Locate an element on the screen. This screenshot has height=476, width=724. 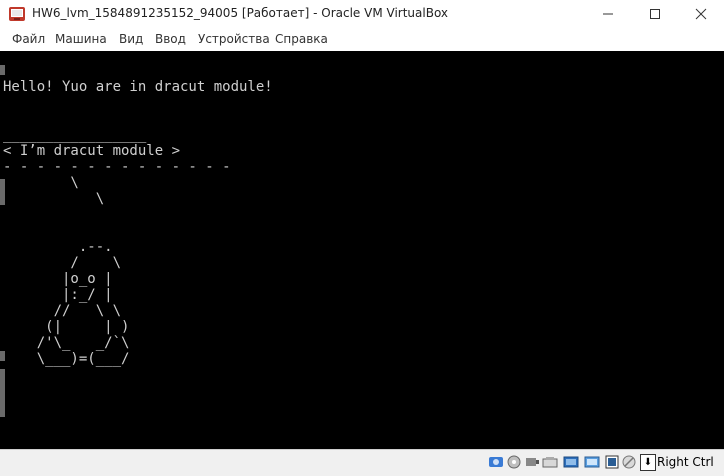
shared-folder-icon is located at coordinates (592, 462).